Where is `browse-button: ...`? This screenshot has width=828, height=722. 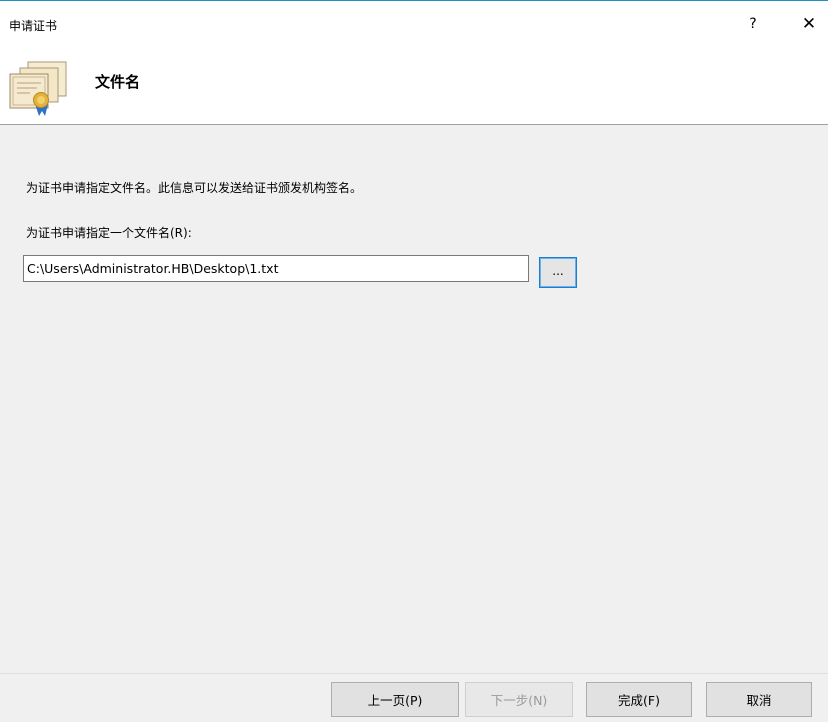 browse-button: ... is located at coordinates (558, 272).